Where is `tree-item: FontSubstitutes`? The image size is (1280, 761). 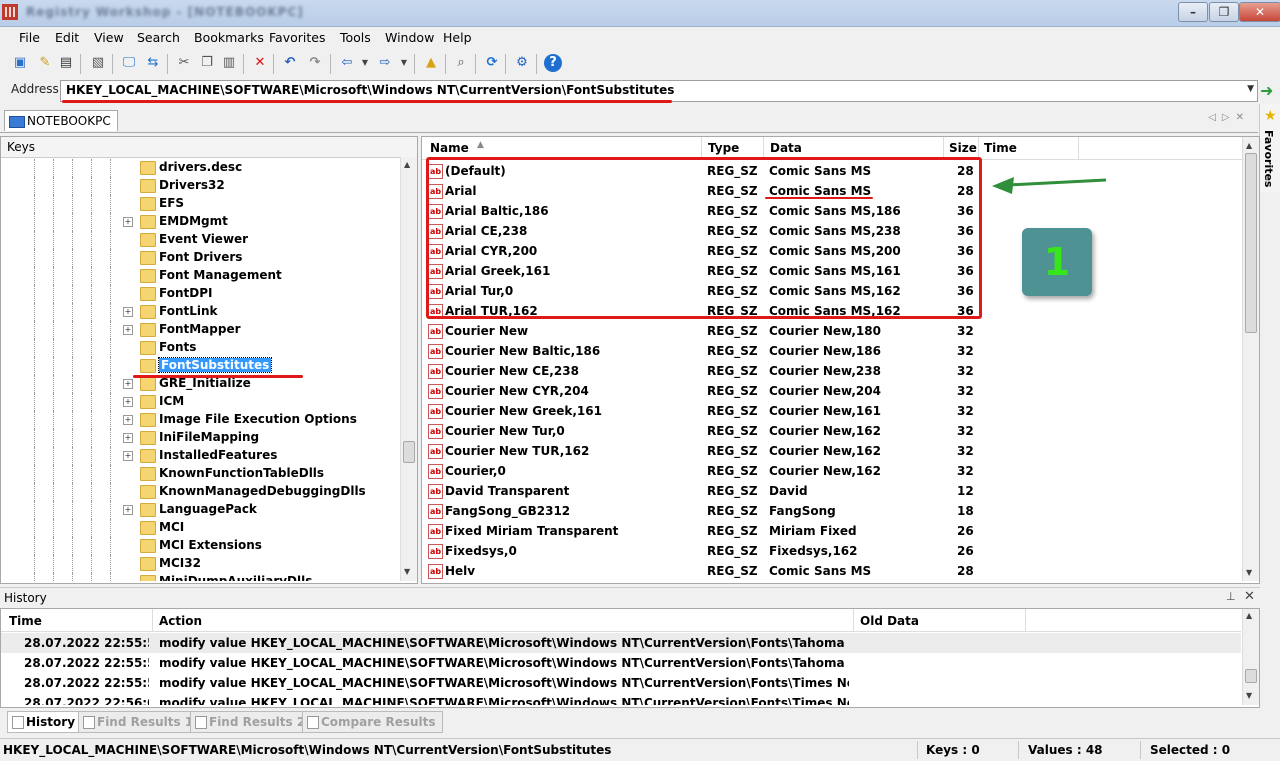 tree-item: FontSubstitutes is located at coordinates (200, 366).